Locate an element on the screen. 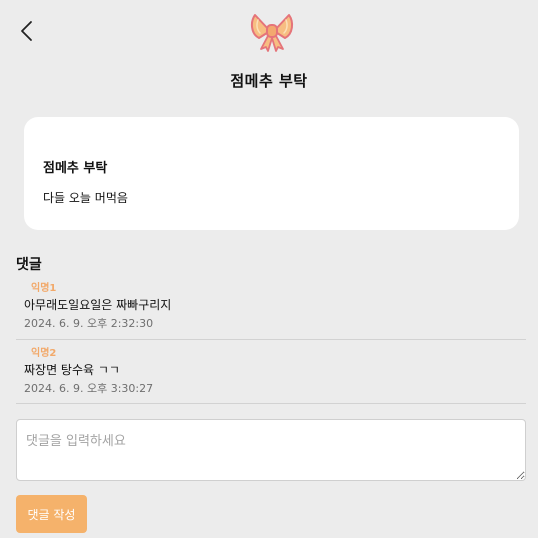 The image size is (538, 538). comment-timestamp: 2024. 6. 9. 오후 2:32:30 is located at coordinates (89, 323).